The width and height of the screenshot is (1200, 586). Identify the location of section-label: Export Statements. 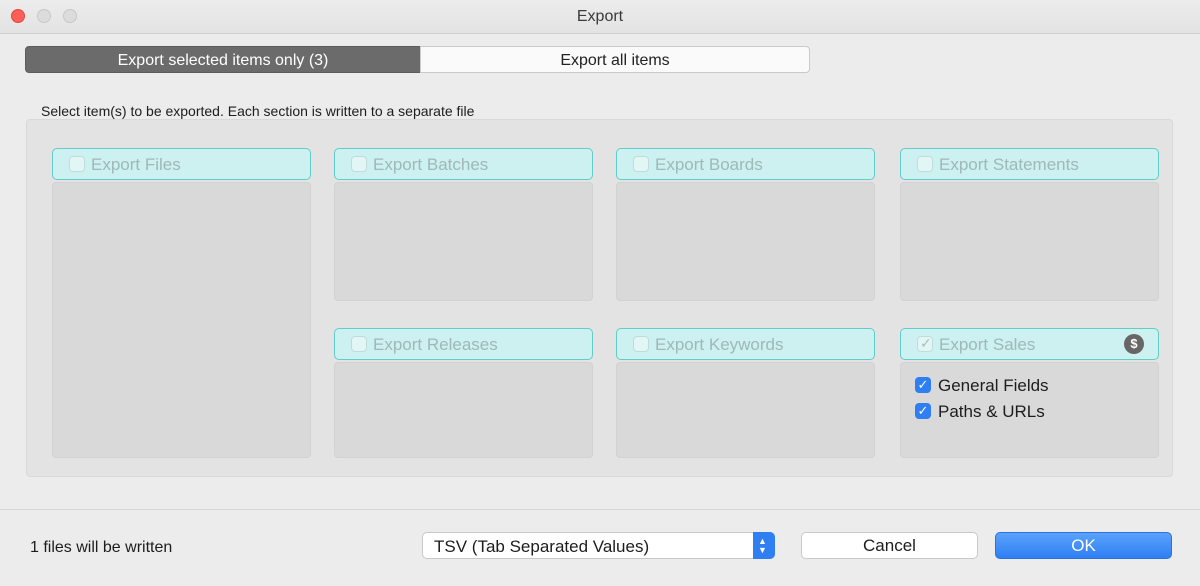
(1009, 164).